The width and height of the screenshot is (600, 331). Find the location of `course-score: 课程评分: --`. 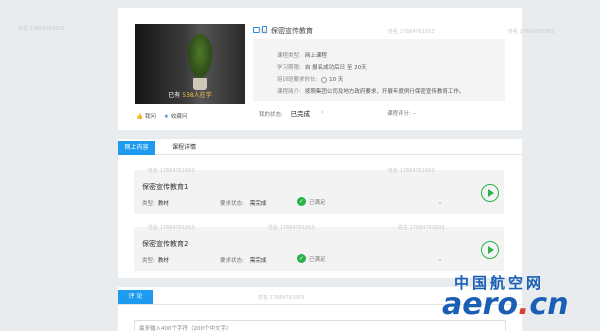

course-score: 课程评分: -- is located at coordinates (402, 113).